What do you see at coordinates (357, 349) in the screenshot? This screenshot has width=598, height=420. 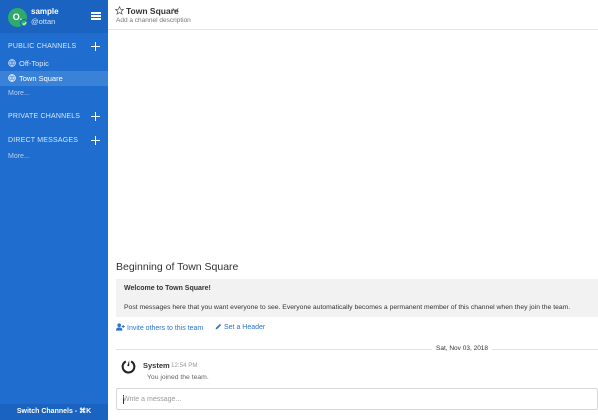 I see `date-separator-line` at bounding box center [357, 349].